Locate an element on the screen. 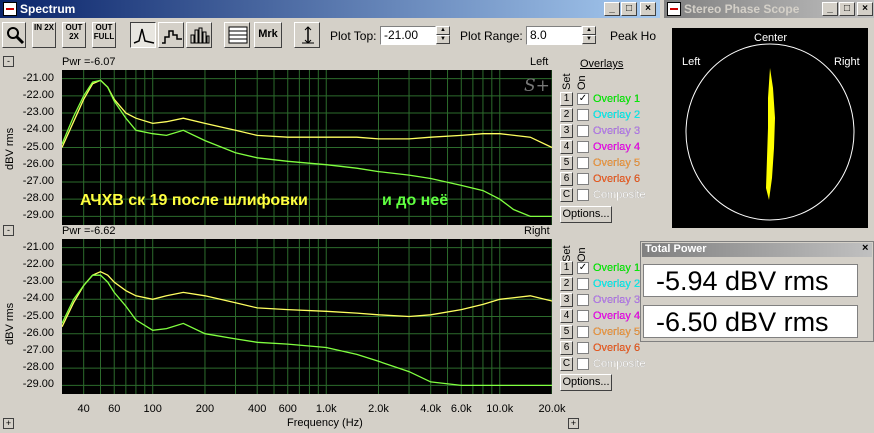 The height and width of the screenshot is (433, 874). collapse-top-plot-button: - is located at coordinates (8, 61).